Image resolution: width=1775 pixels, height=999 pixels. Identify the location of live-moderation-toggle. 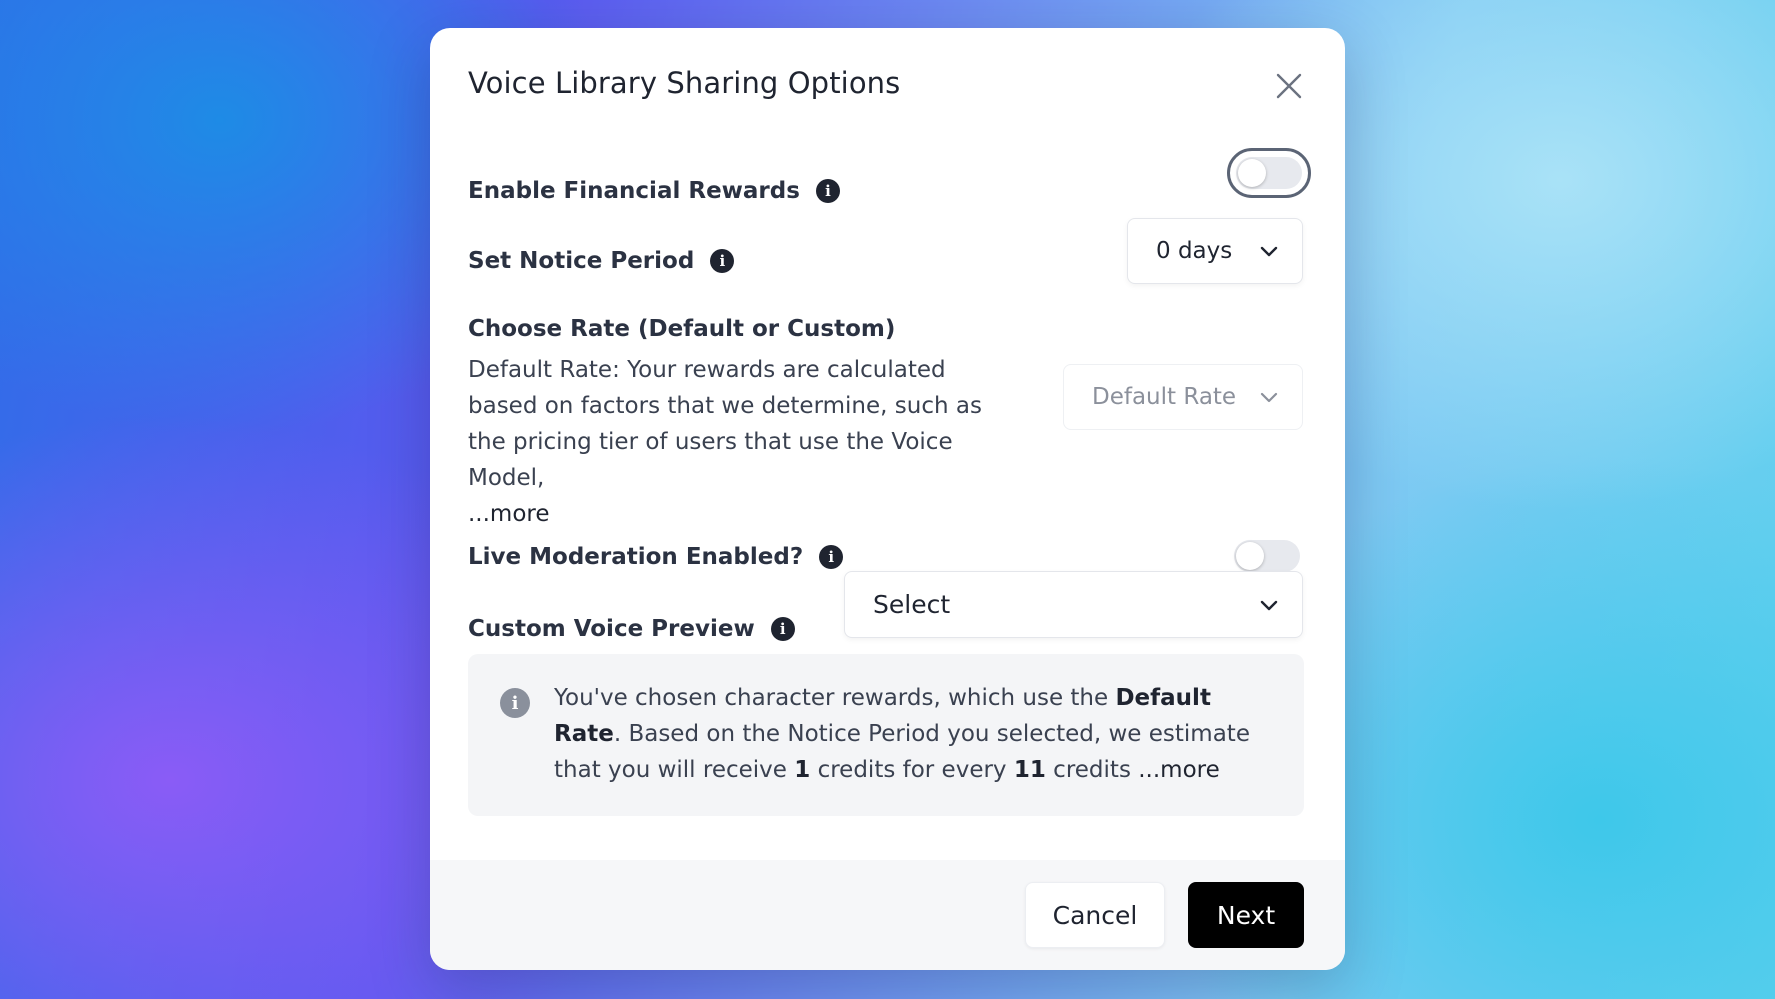
(1267, 556).